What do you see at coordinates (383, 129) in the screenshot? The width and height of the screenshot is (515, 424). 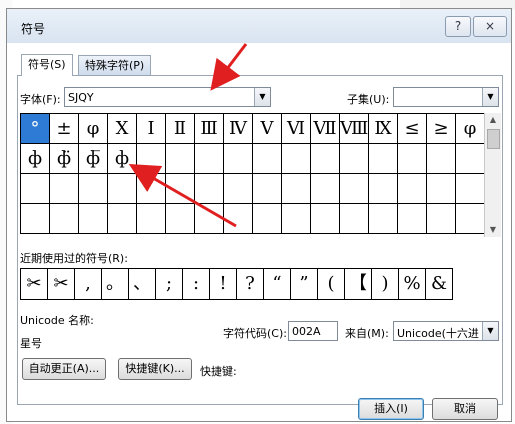 I see `symbol-cell: Ⅸ` at bounding box center [383, 129].